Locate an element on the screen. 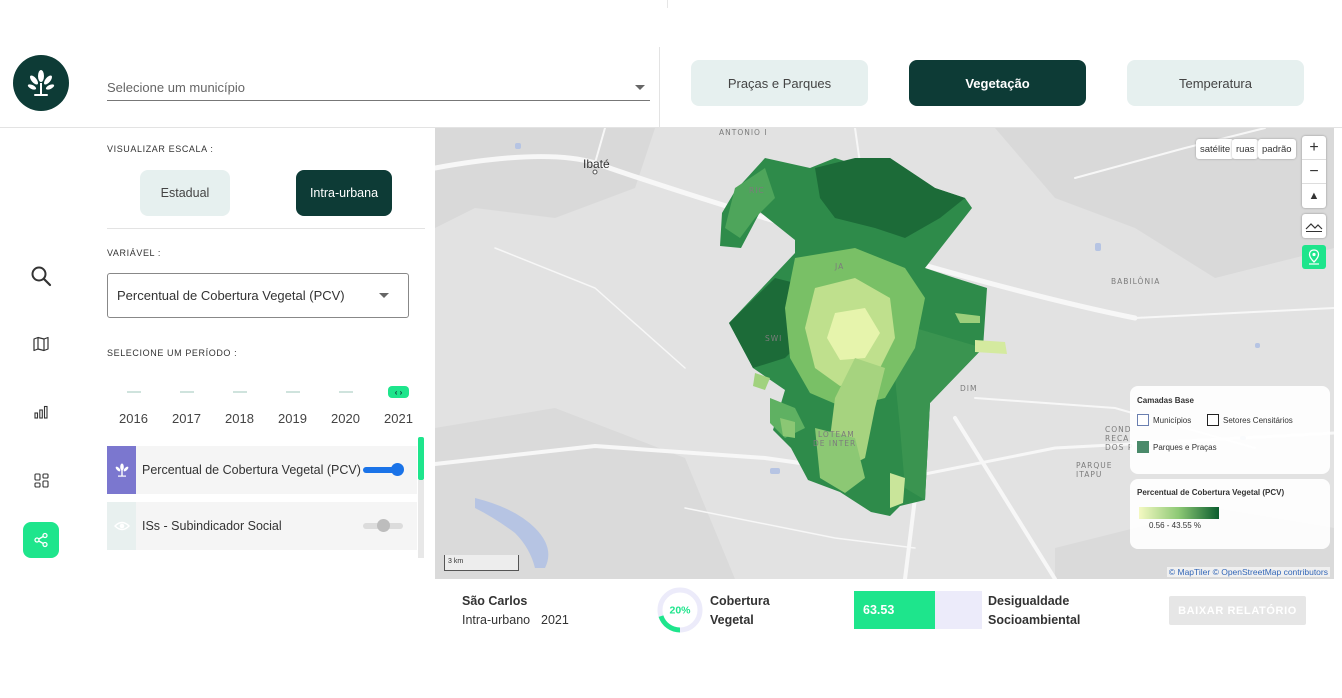 The image size is (1342, 698). base-layer-setores: Setores Censitários is located at coordinates (1250, 420).